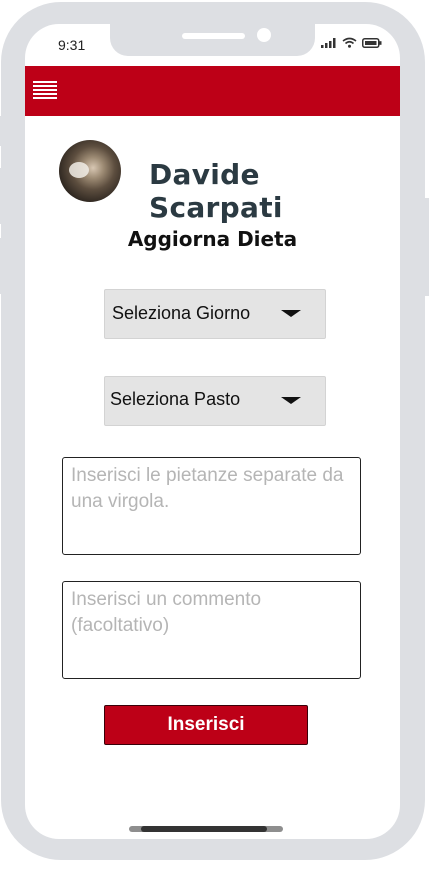  I want to click on home-indicator, so click(206, 829).